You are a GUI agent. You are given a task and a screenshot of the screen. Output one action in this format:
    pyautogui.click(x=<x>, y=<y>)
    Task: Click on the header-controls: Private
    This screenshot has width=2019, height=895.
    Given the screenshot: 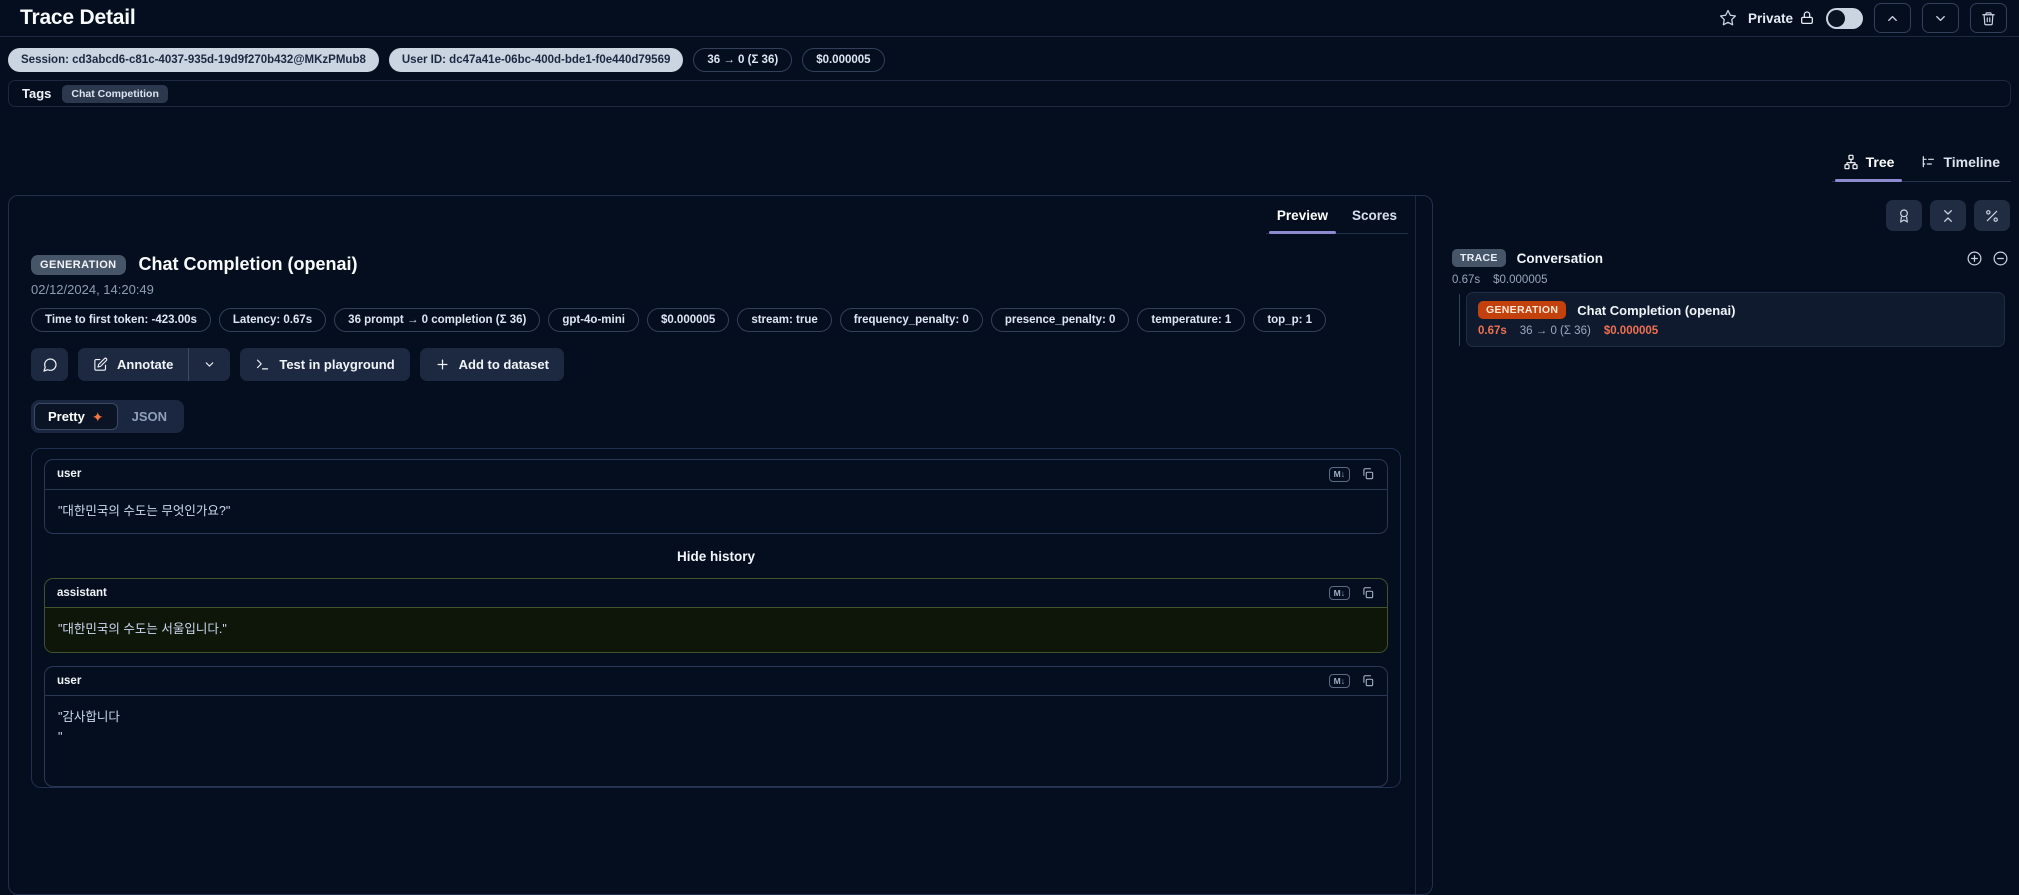 What is the action you would take?
    pyautogui.click(x=1863, y=18)
    